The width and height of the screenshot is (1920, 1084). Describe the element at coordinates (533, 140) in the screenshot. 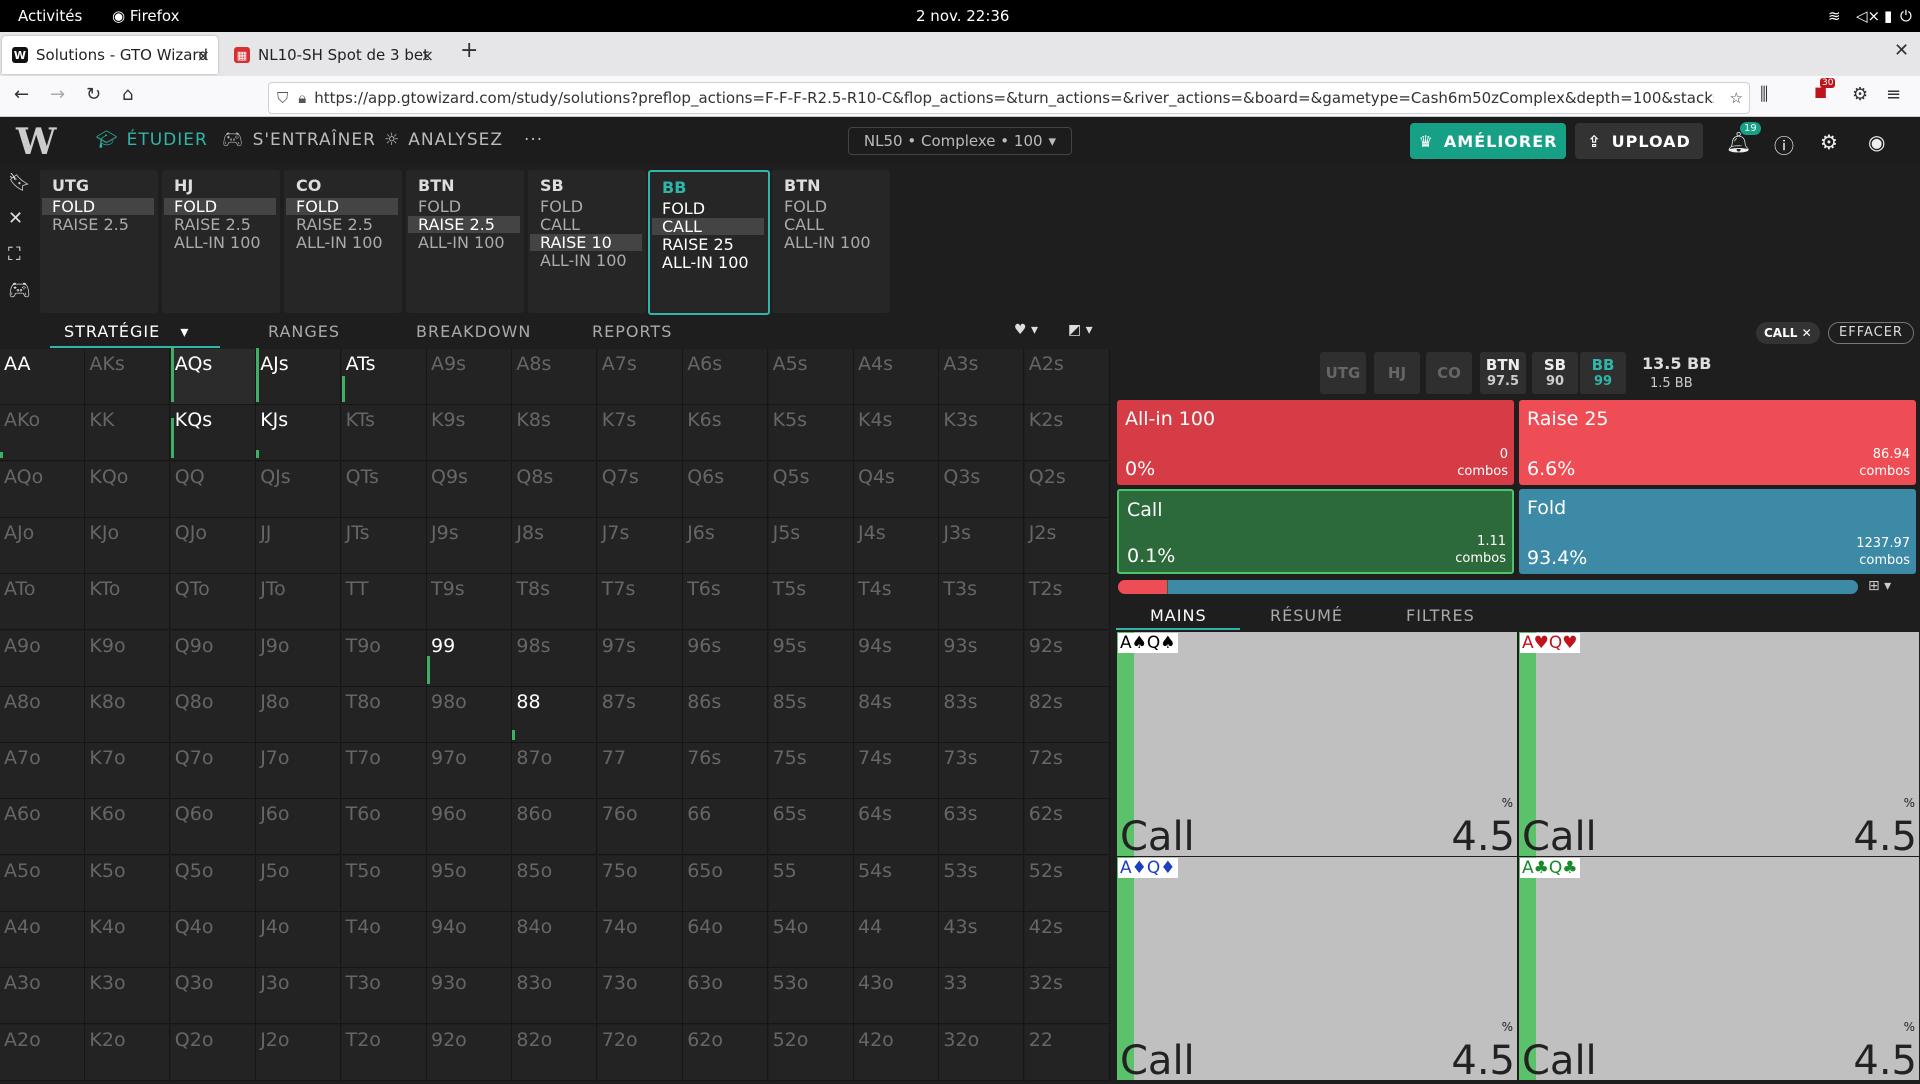

I see `more-menu-icon: ···` at that location.